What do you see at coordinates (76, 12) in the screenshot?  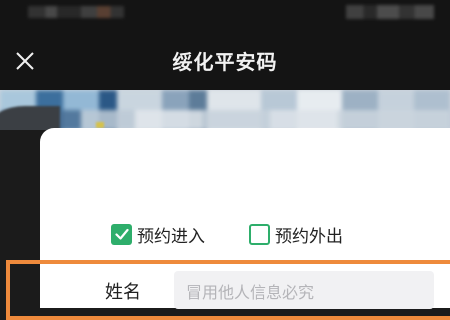 I see `status-bar-blurred-left` at bounding box center [76, 12].